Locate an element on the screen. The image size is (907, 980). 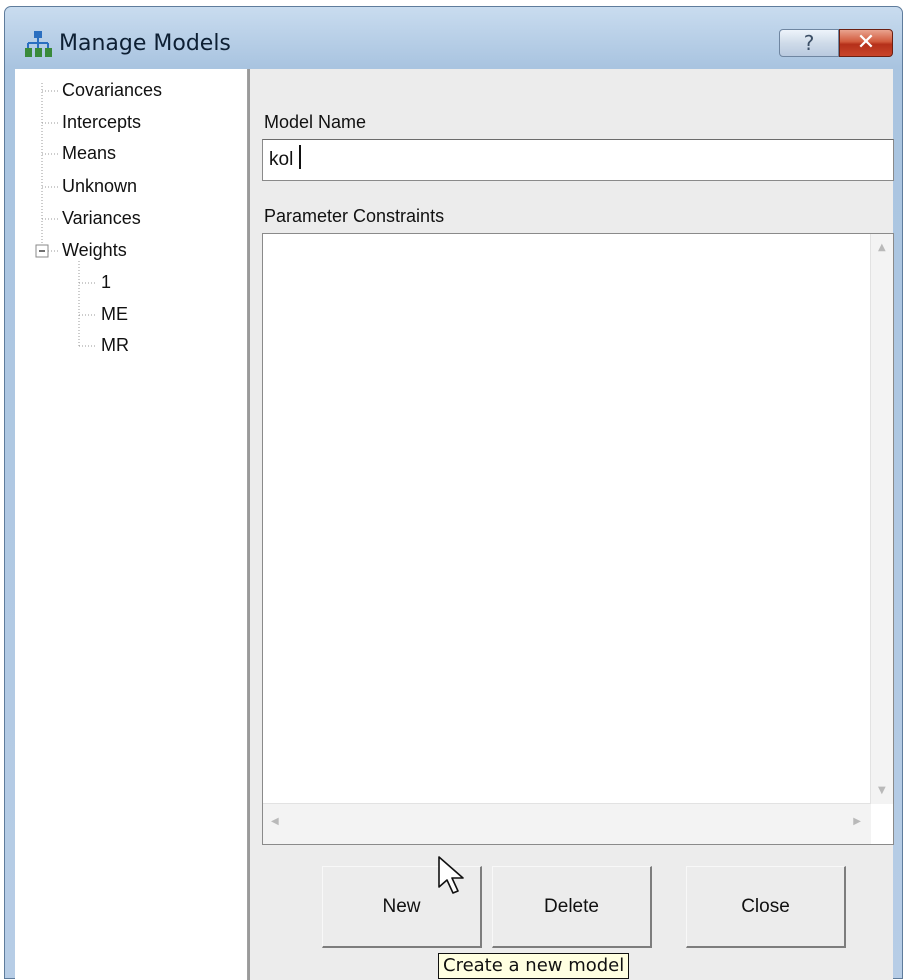
title-bar: Manage Models ? ✕ is located at coordinates (453, 38).